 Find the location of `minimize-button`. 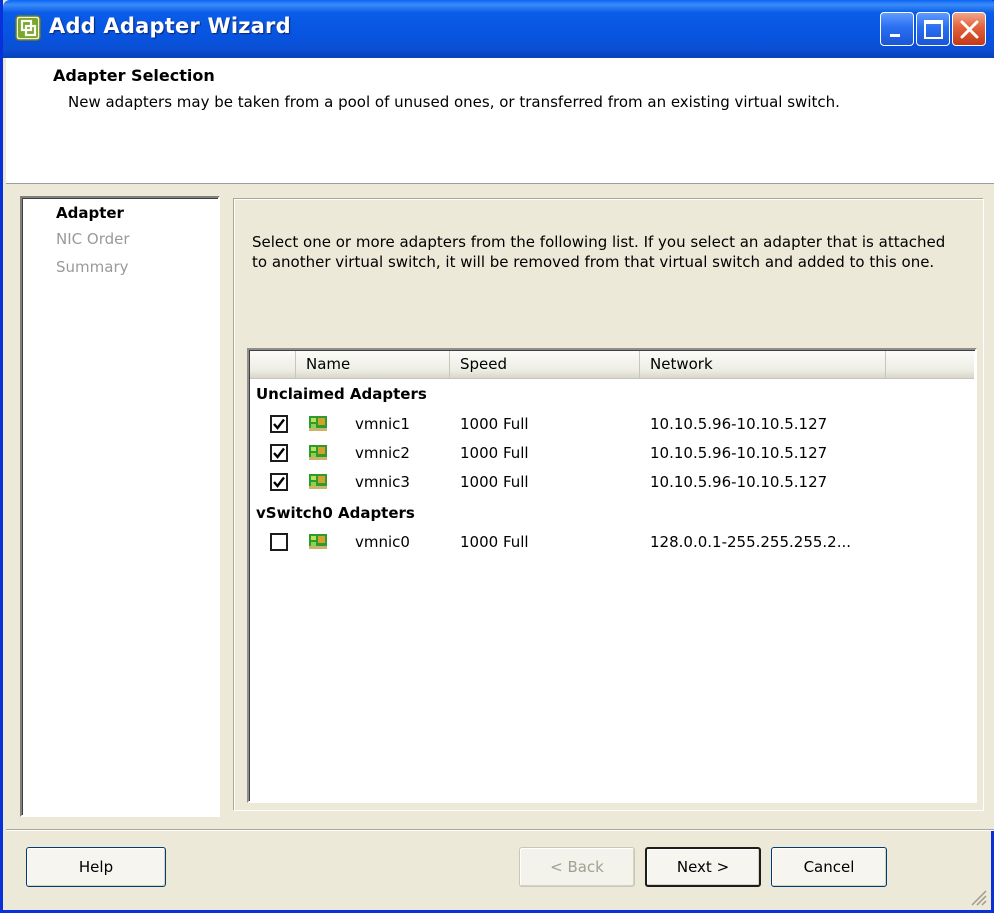

minimize-button is located at coordinates (897, 29).